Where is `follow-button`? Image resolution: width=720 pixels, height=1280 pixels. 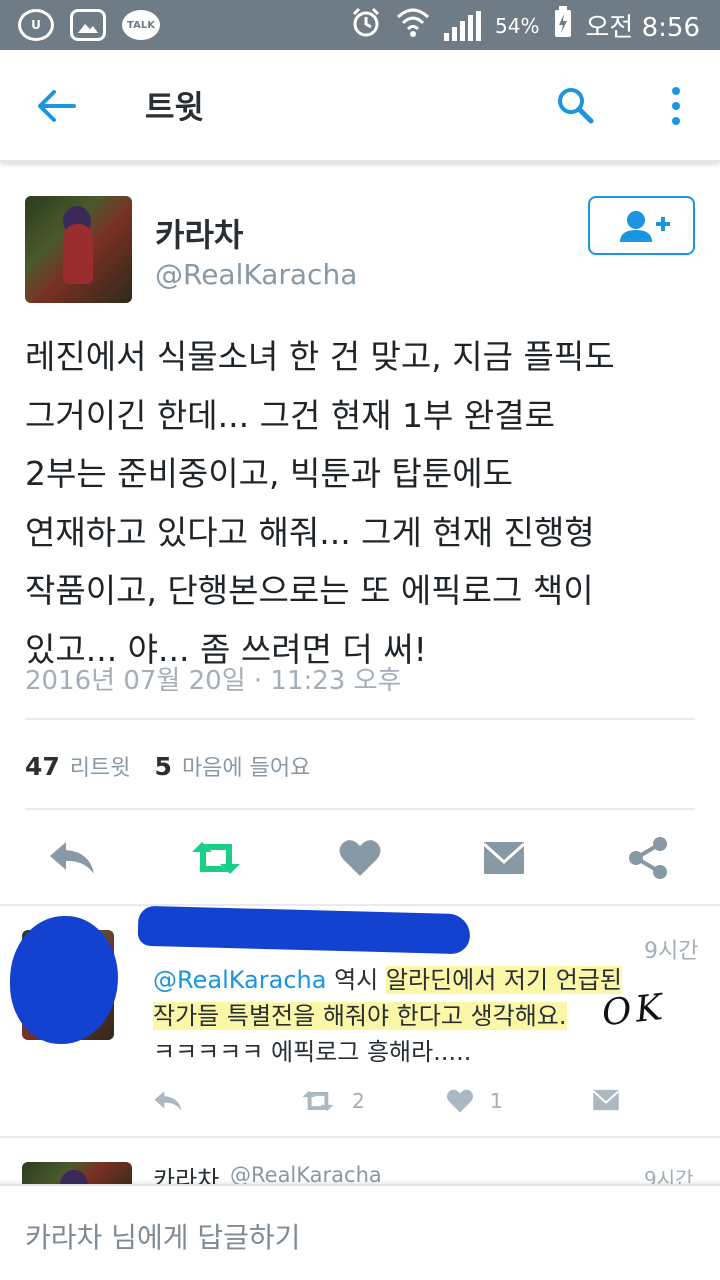 follow-button is located at coordinates (641, 225).